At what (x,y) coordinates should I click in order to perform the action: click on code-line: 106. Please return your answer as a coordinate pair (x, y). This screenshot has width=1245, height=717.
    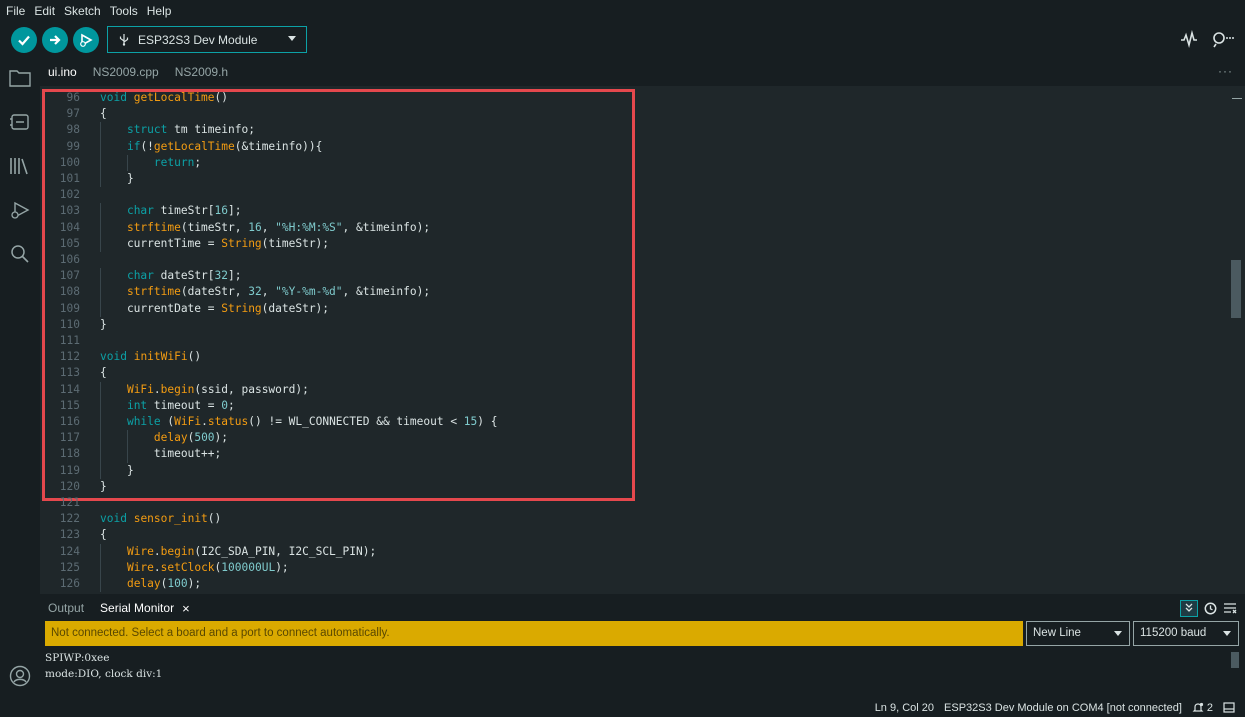
    Looking at the image, I should click on (635, 260).